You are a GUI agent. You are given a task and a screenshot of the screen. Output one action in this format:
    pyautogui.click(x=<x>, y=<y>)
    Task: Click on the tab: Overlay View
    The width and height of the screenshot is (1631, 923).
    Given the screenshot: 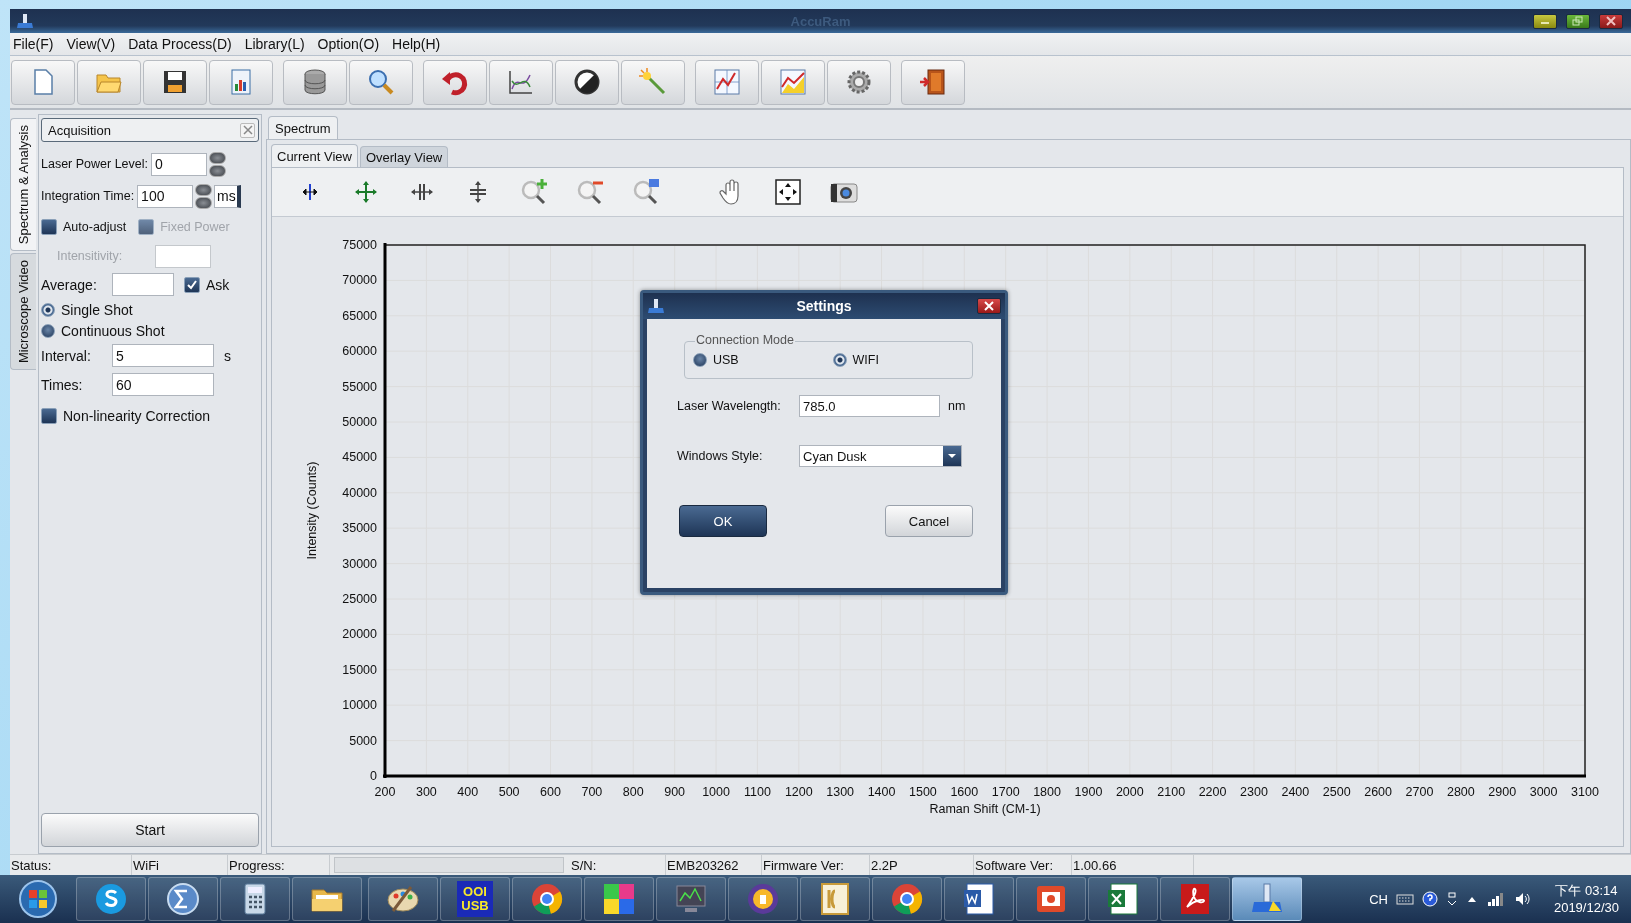 What is the action you would take?
    pyautogui.click(x=404, y=156)
    